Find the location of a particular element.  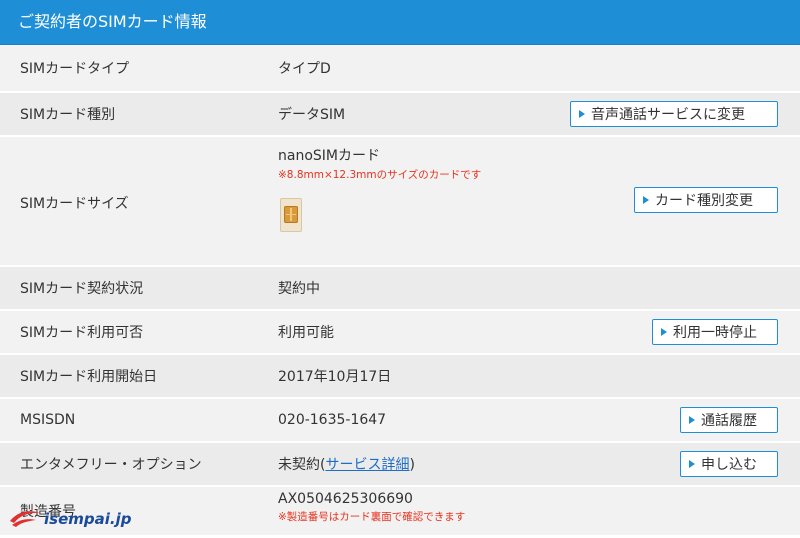

row-label: SIMカード利用可否 is located at coordinates (82, 333).